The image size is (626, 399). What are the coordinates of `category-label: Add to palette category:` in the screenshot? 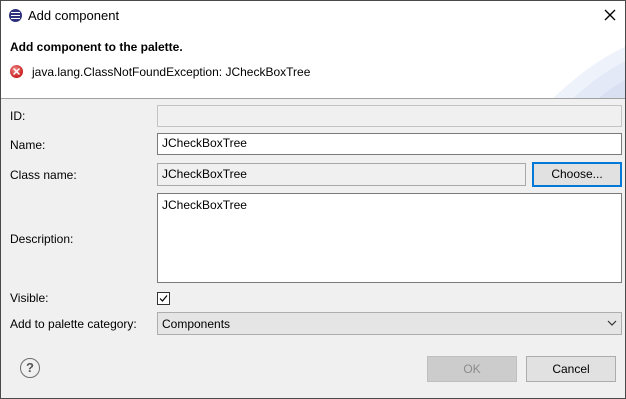 It's located at (73, 324).